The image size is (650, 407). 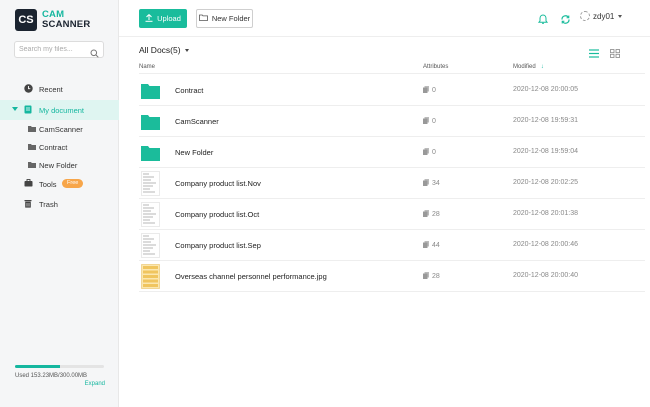 I want to click on column-header-attributes: Attributes, so click(x=436, y=67).